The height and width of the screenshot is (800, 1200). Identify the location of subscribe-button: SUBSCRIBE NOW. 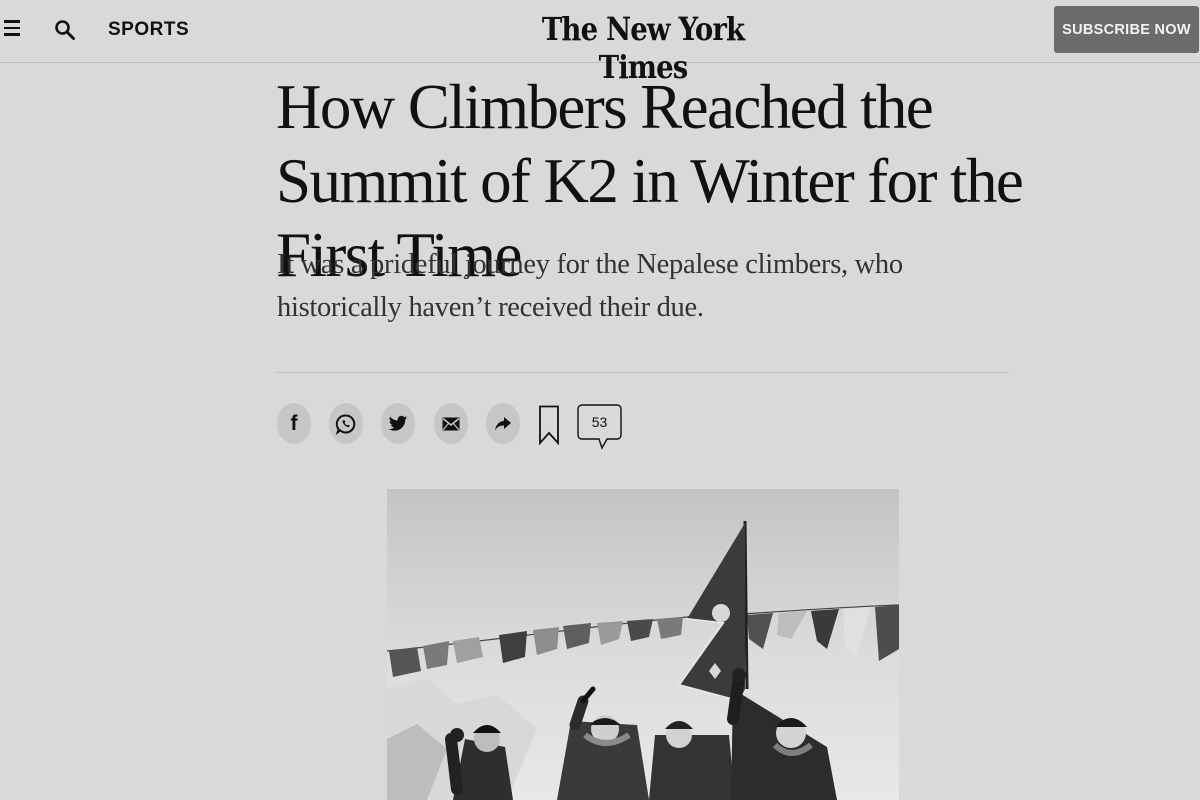
(1126, 29).